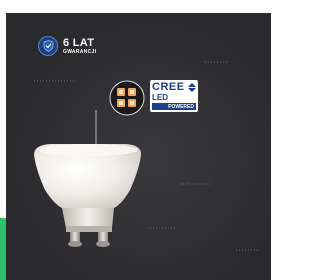 This screenshot has width=320, height=280. What do you see at coordinates (88, 195) in the screenshot?
I see `gu10-led-bulb` at bounding box center [88, 195].